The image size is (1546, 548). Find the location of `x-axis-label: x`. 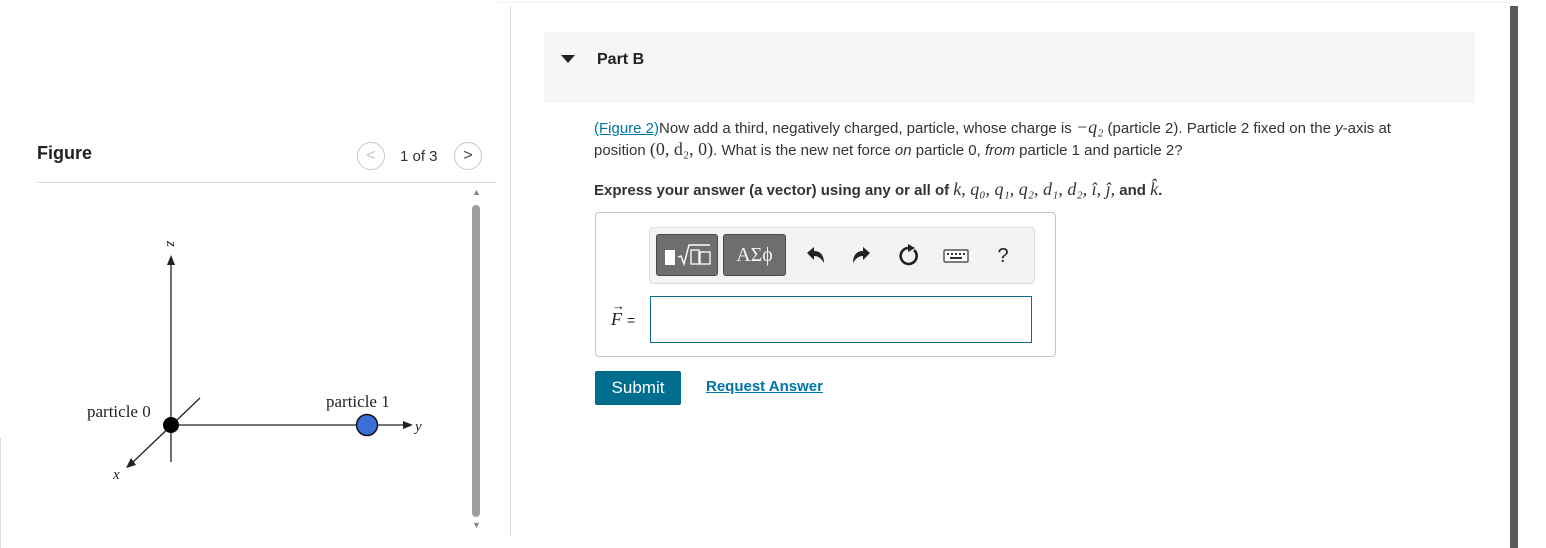

x-axis-label: x is located at coordinates (116, 475).